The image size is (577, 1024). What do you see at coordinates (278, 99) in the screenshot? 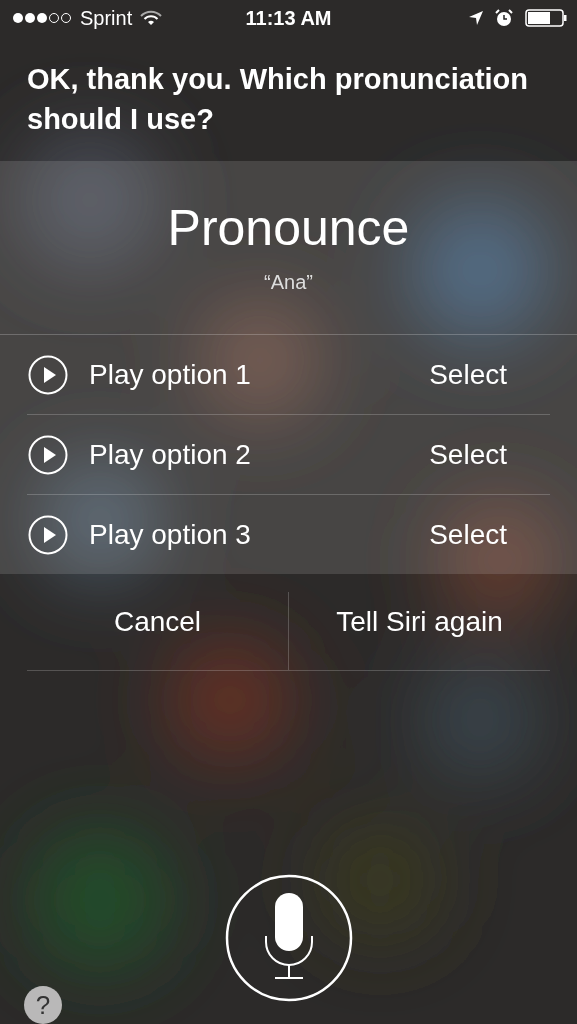
I see `siri-response: OK, thank you. Which pronunciation should I use?` at bounding box center [278, 99].